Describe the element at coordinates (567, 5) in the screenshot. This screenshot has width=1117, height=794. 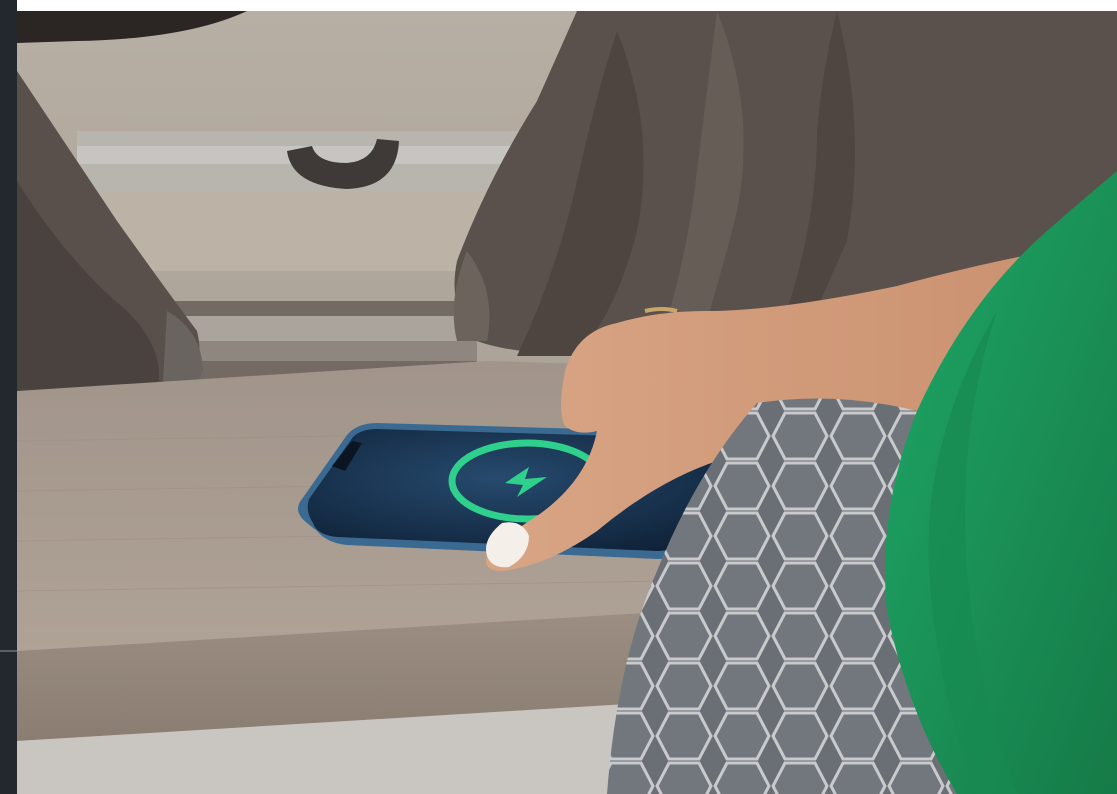
I see `top-bar` at that location.